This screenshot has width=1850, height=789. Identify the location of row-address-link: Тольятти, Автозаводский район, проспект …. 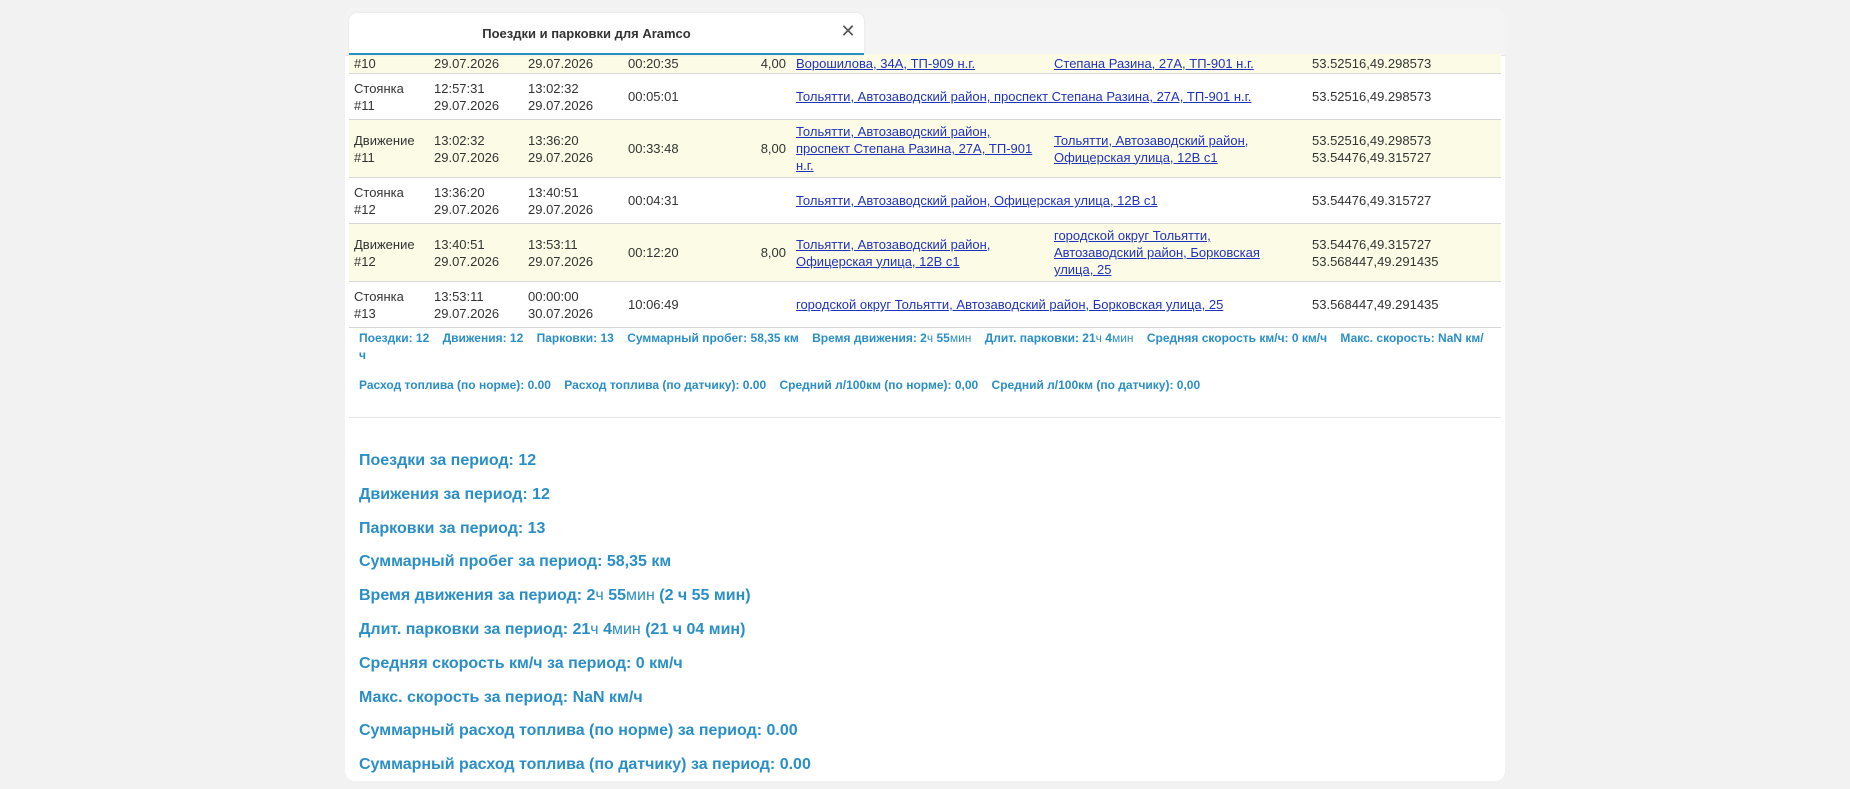
(1023, 96).